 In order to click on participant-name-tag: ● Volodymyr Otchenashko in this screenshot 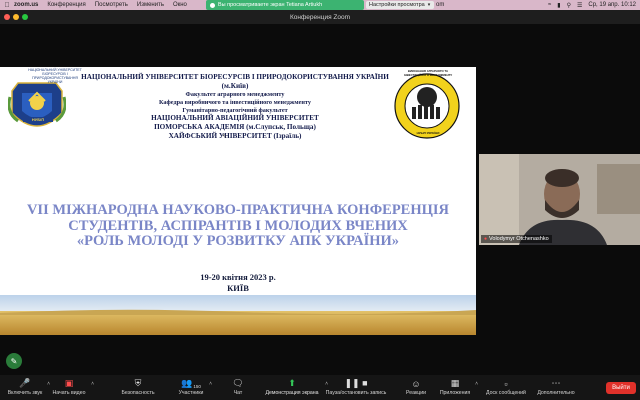, I will do `click(516, 239)`.